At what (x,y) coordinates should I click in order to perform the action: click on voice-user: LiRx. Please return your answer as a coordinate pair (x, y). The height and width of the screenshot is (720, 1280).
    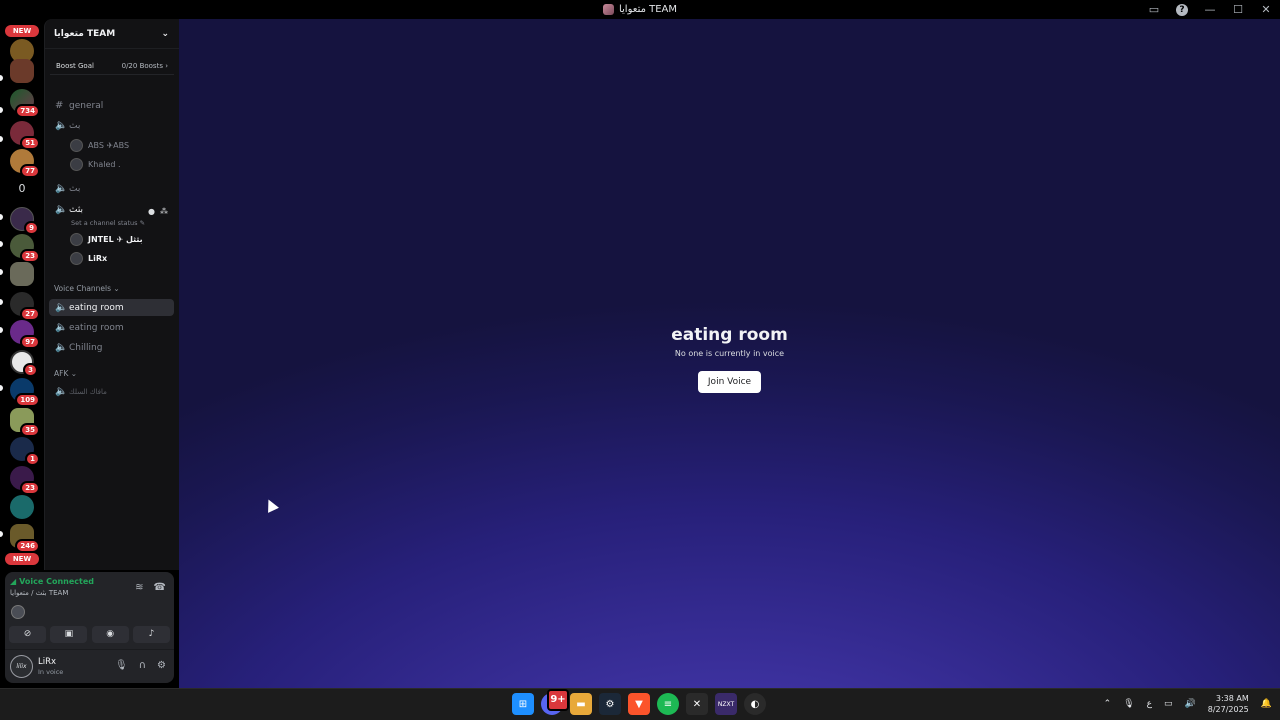
    Looking at the image, I should click on (88, 258).